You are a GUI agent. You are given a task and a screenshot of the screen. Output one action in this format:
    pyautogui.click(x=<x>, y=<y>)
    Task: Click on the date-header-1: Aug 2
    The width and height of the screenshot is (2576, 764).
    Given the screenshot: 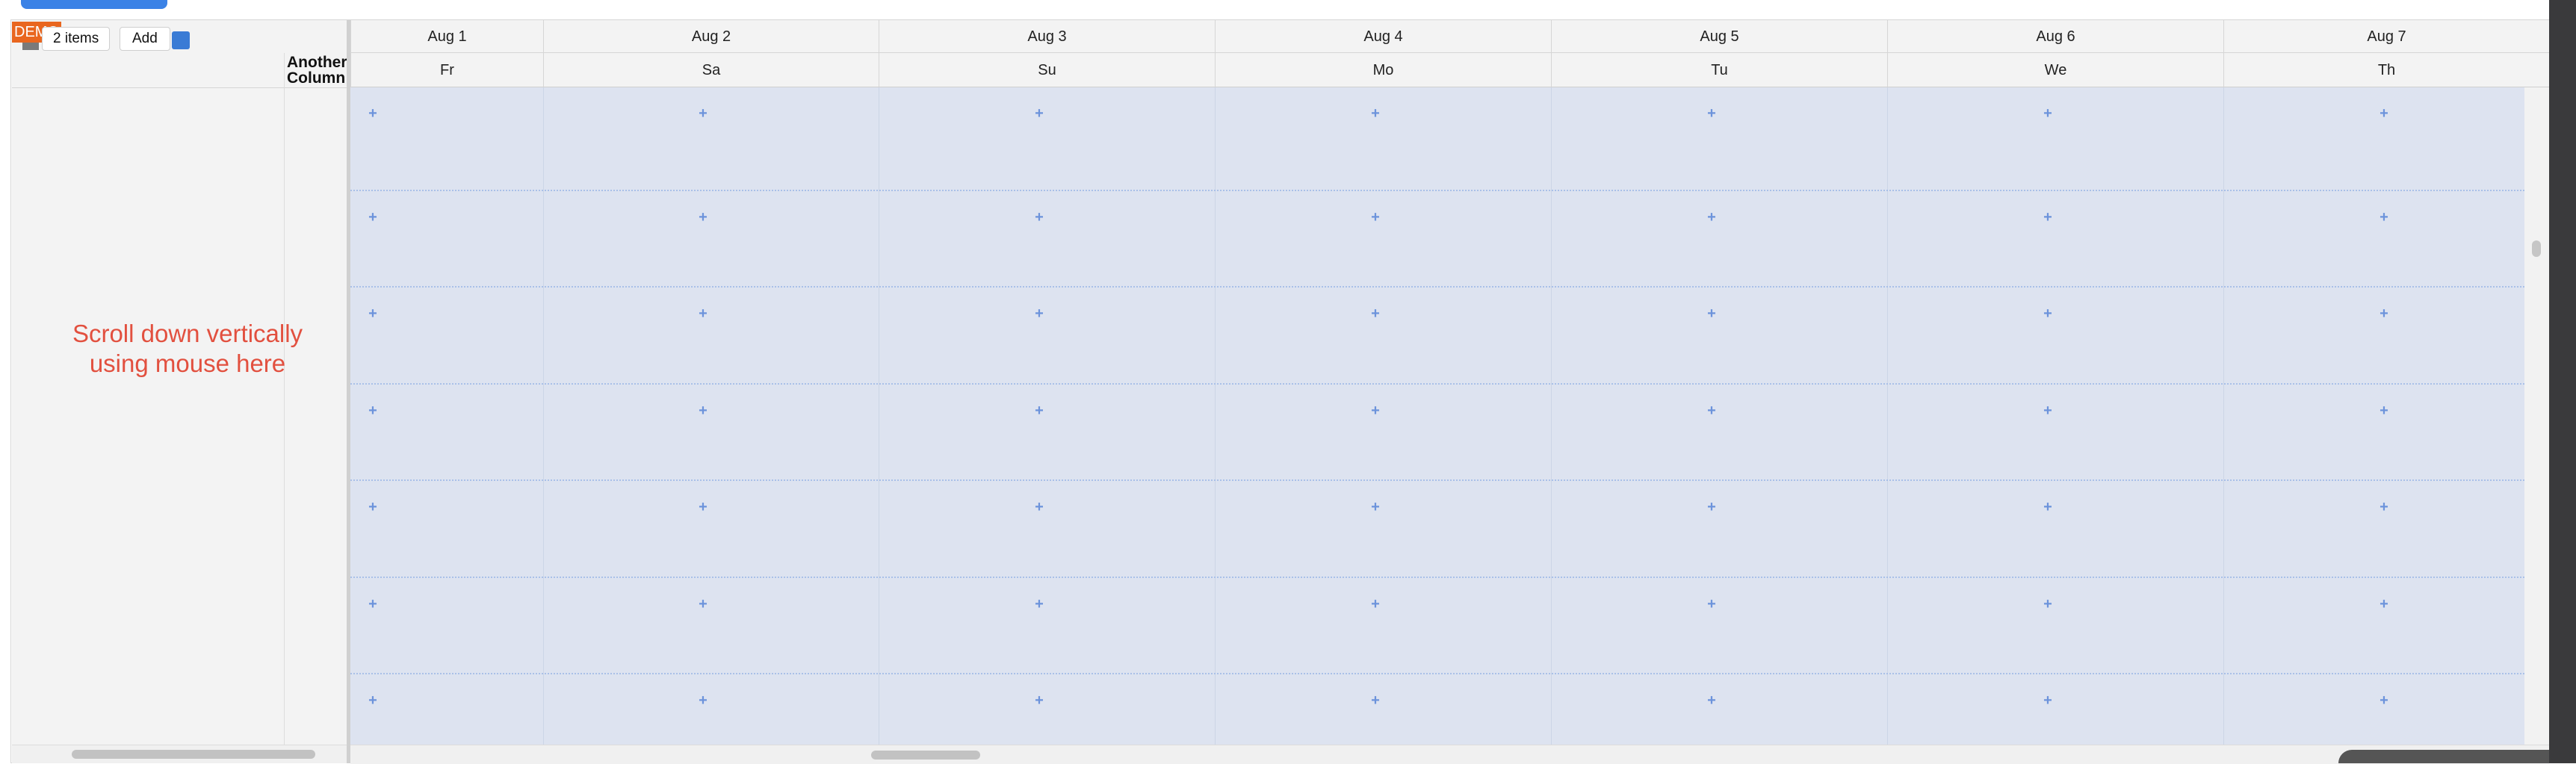 What is the action you would take?
    pyautogui.click(x=711, y=36)
    